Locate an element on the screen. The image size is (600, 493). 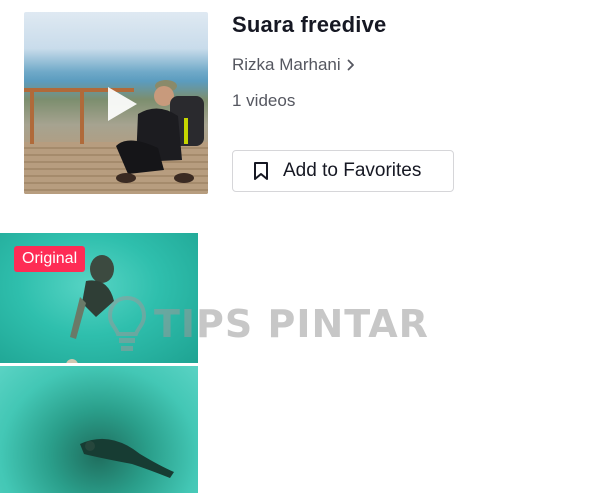
watermark: TIPS PINTAR is located at coordinates (267, 324).